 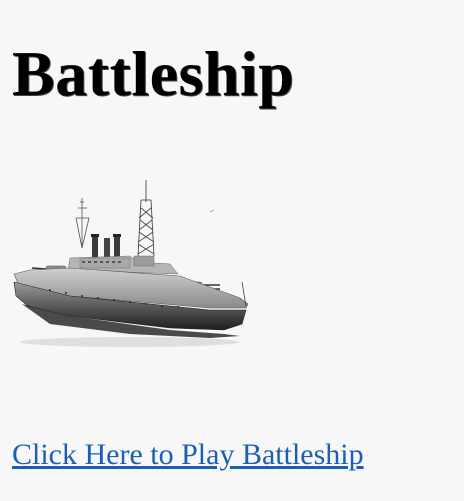 I want to click on play-battleship-link: Click Here to Play Battleship, so click(x=188, y=455).